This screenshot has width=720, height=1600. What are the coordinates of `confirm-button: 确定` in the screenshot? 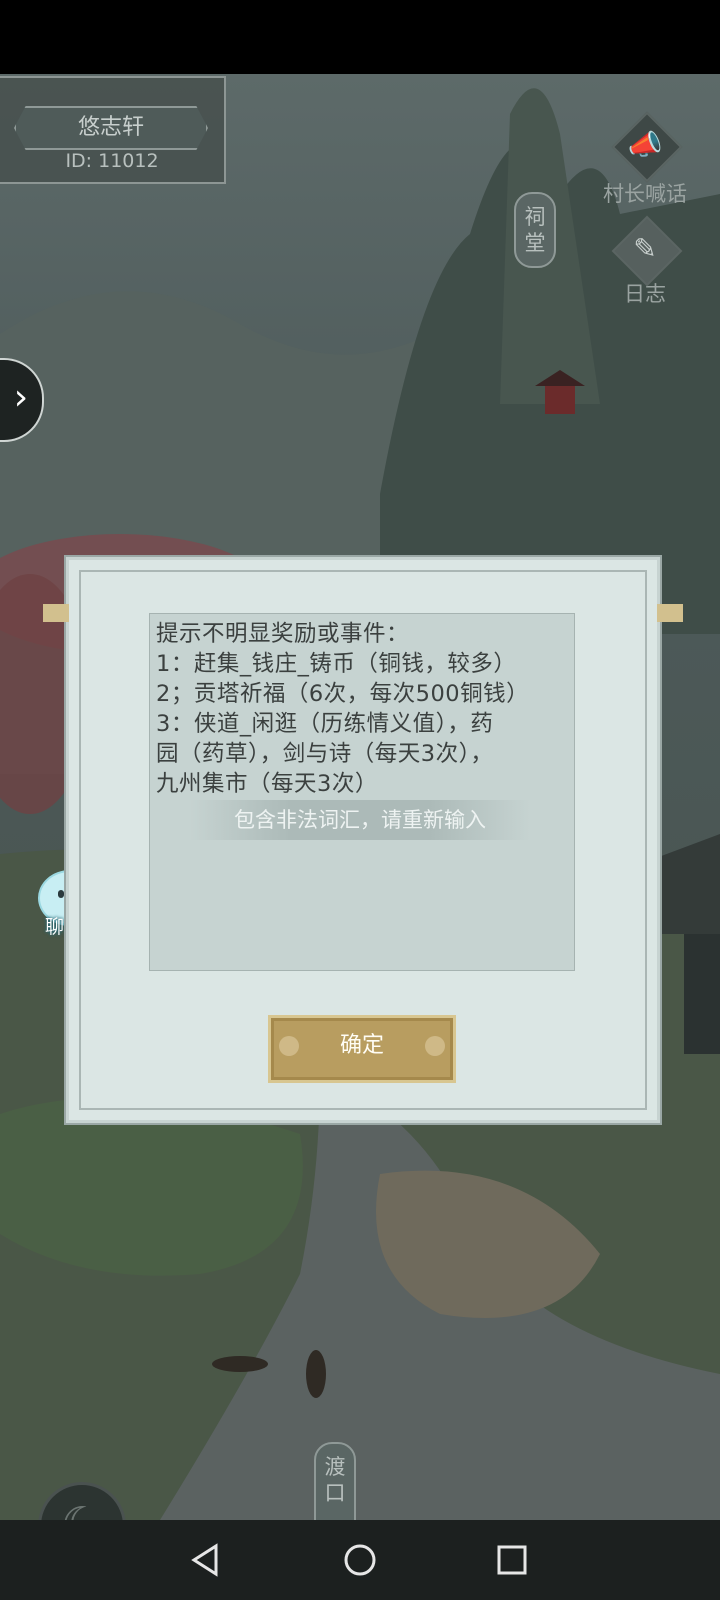 It's located at (362, 1049).